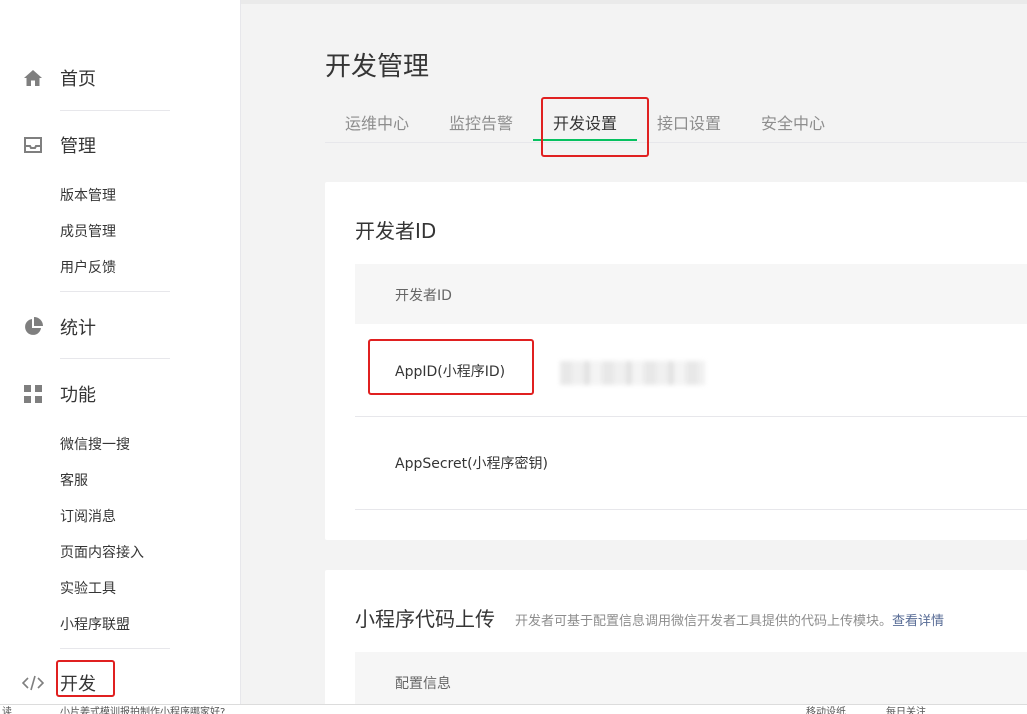  Describe the element at coordinates (451, 367) in the screenshot. I see `highlight-box-appid` at that location.